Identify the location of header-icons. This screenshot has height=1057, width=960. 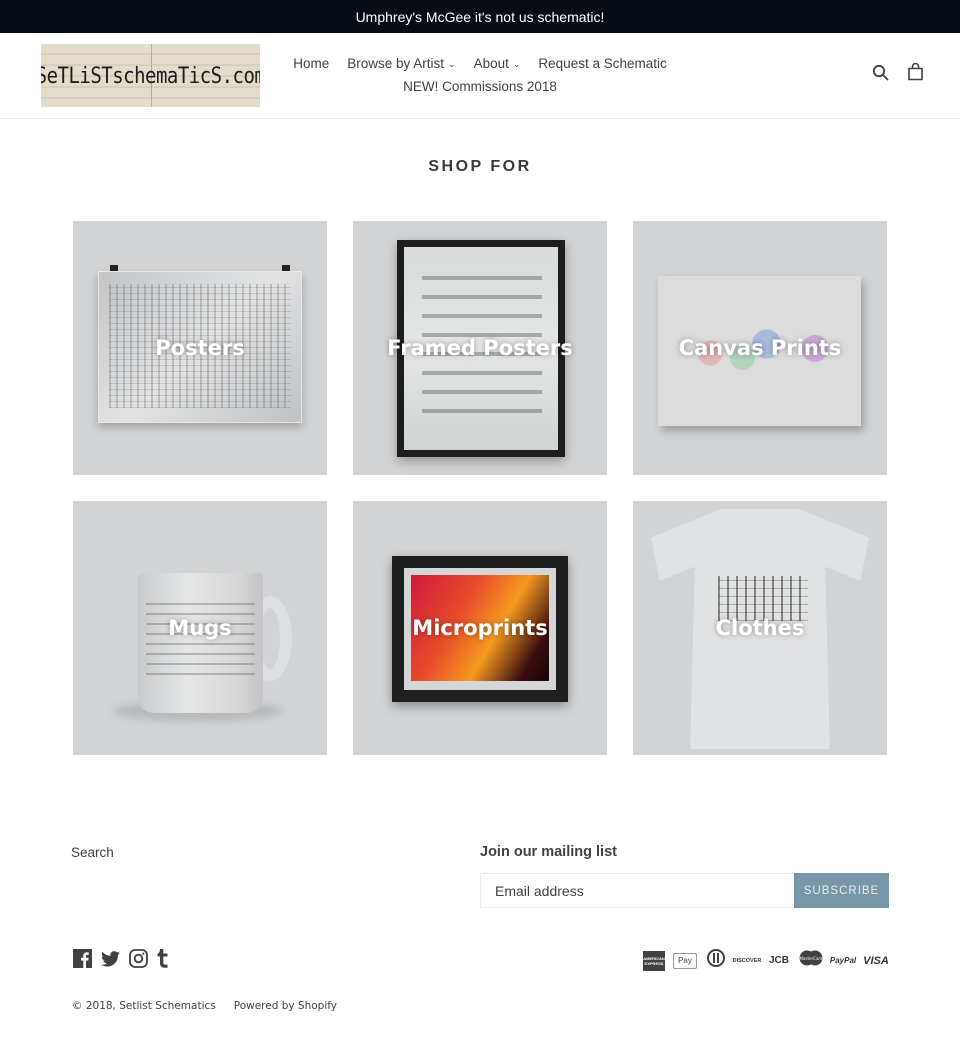
(898, 72).